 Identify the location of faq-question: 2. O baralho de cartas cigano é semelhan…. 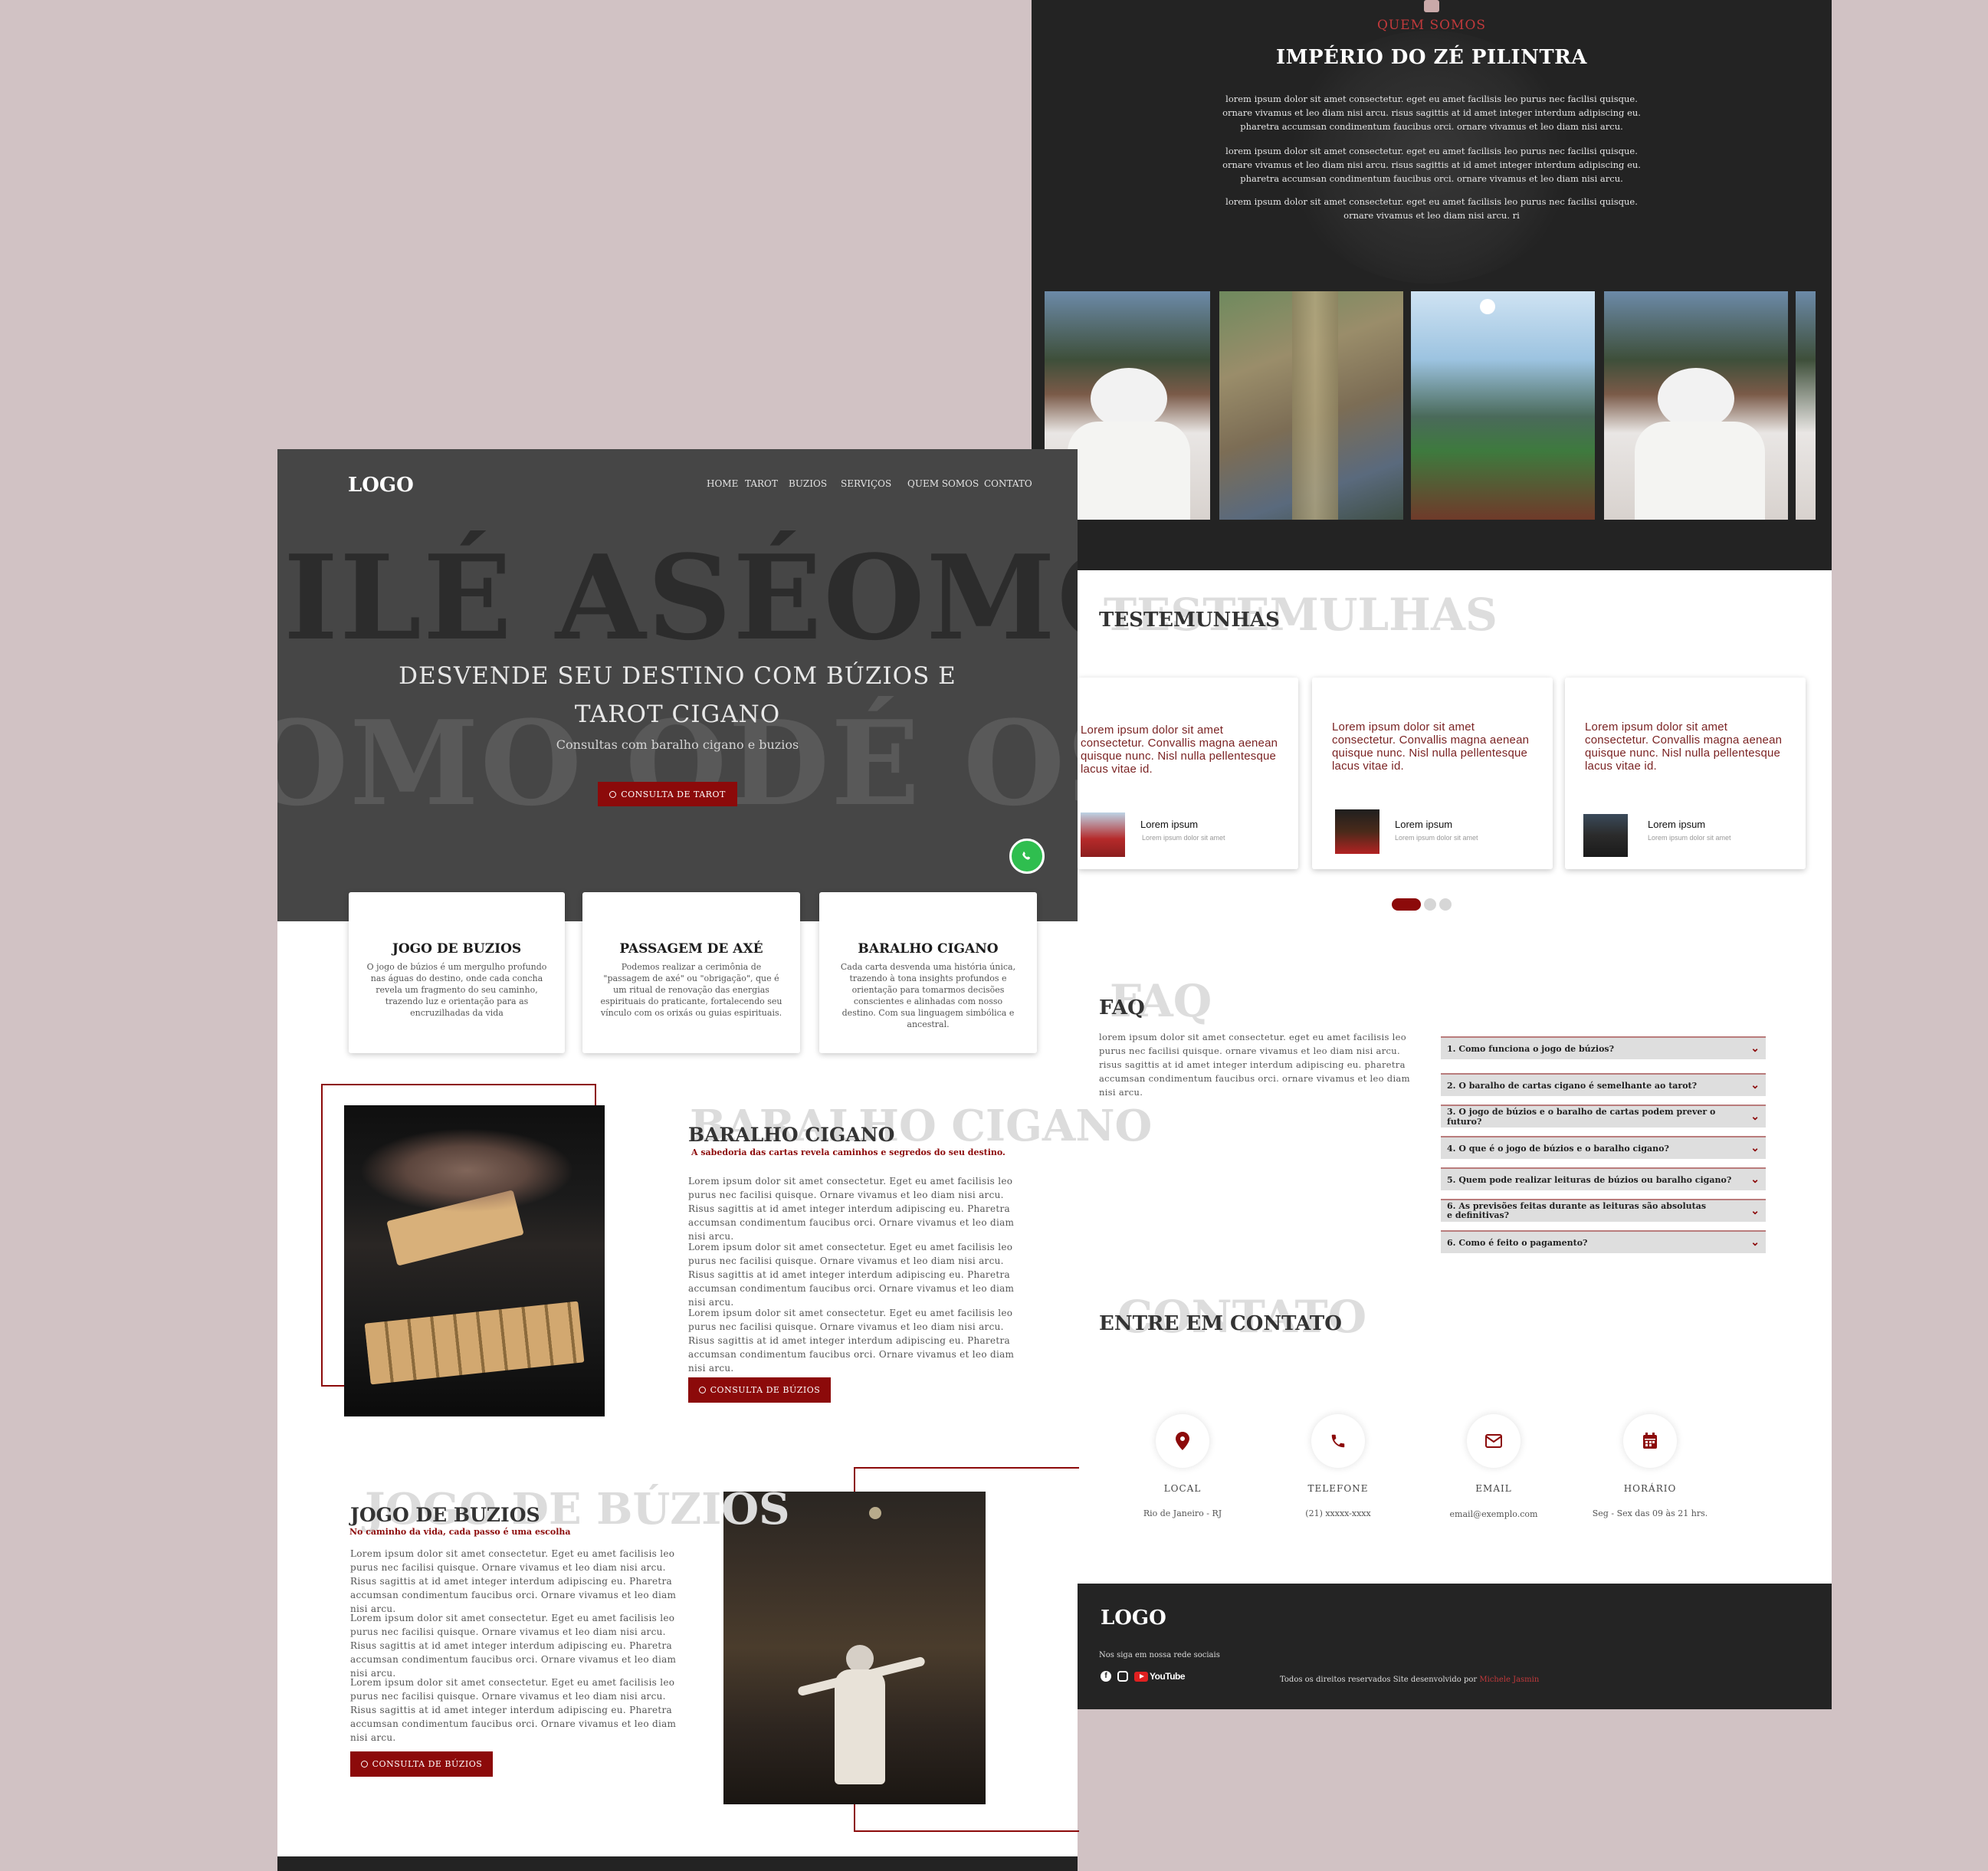
(1572, 1085).